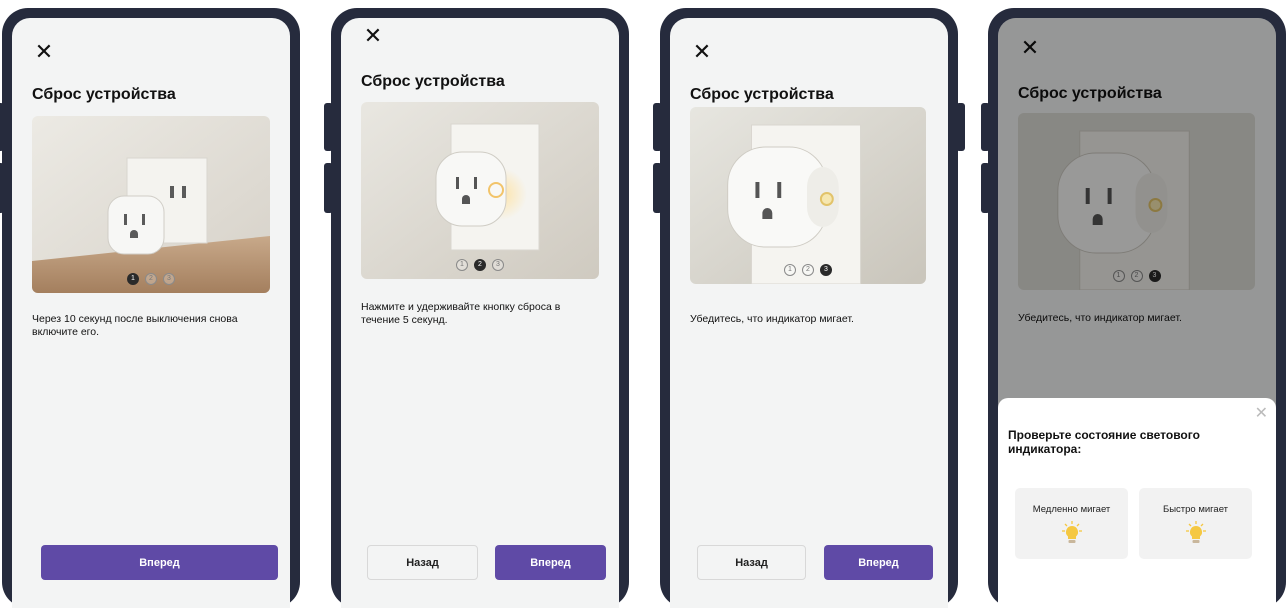 This screenshot has height=608, width=1288. I want to click on option-slow-blink: Медленно мигает, so click(1071, 523).